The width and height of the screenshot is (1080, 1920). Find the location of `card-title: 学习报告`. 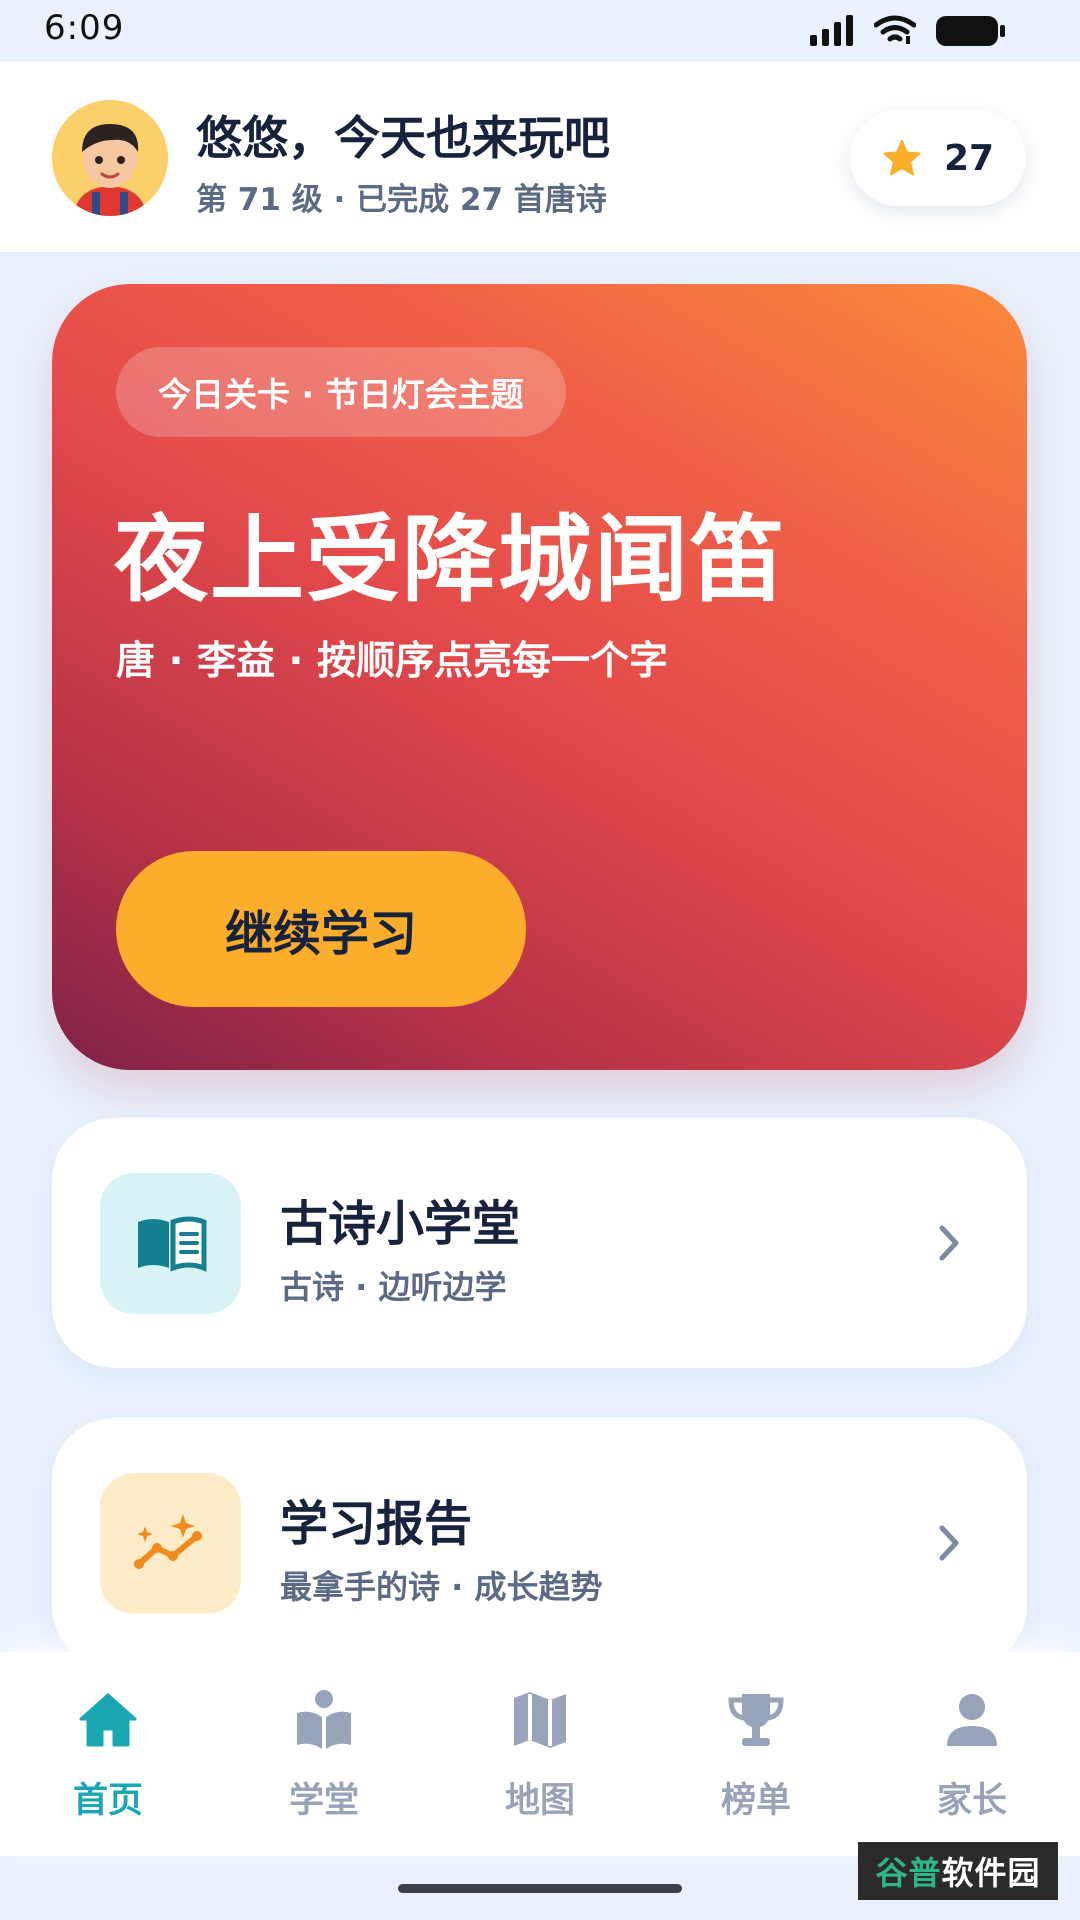

card-title: 学习报告 is located at coordinates (376, 1524).